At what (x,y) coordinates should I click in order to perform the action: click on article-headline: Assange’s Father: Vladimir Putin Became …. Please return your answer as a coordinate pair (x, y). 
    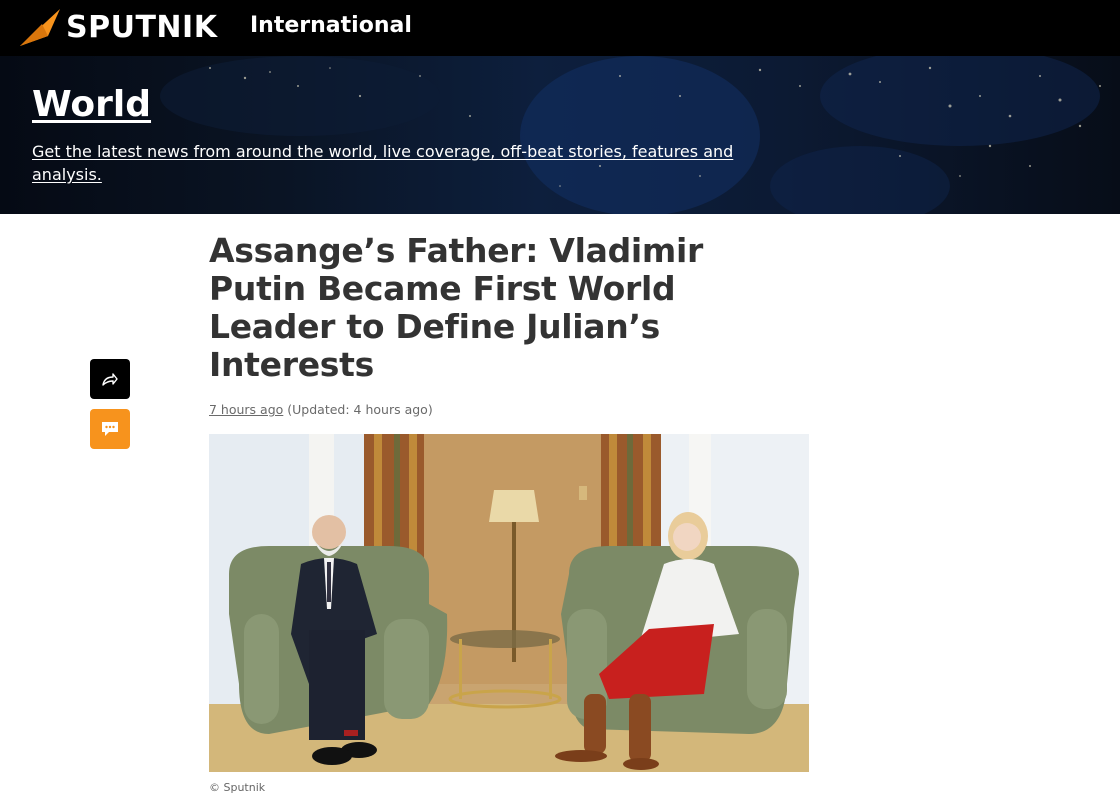
    Looking at the image, I should click on (456, 307).